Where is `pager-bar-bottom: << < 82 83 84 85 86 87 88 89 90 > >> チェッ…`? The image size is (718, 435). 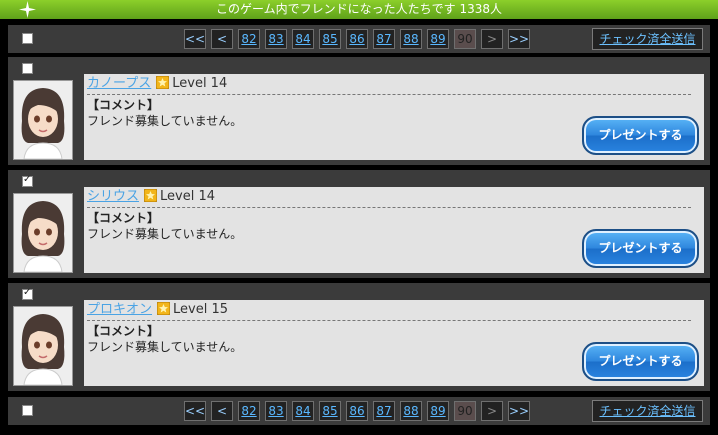 pager-bar-bottom: << < 82 83 84 85 86 87 88 89 90 > >> チェッ… is located at coordinates (359, 411).